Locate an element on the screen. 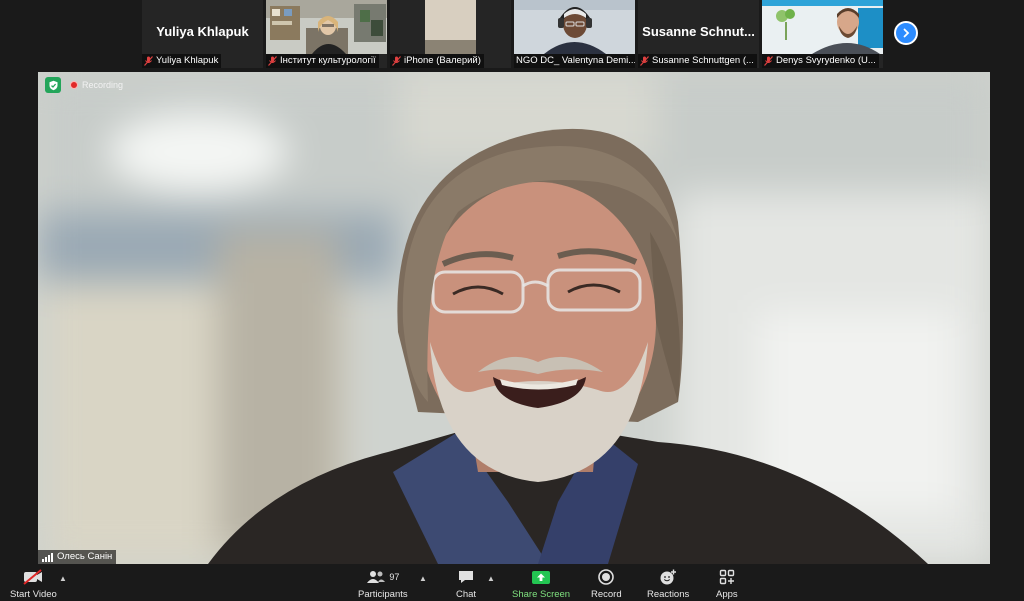 This screenshot has height=601, width=1024. recording-indicator: Recording is located at coordinates (96, 85).